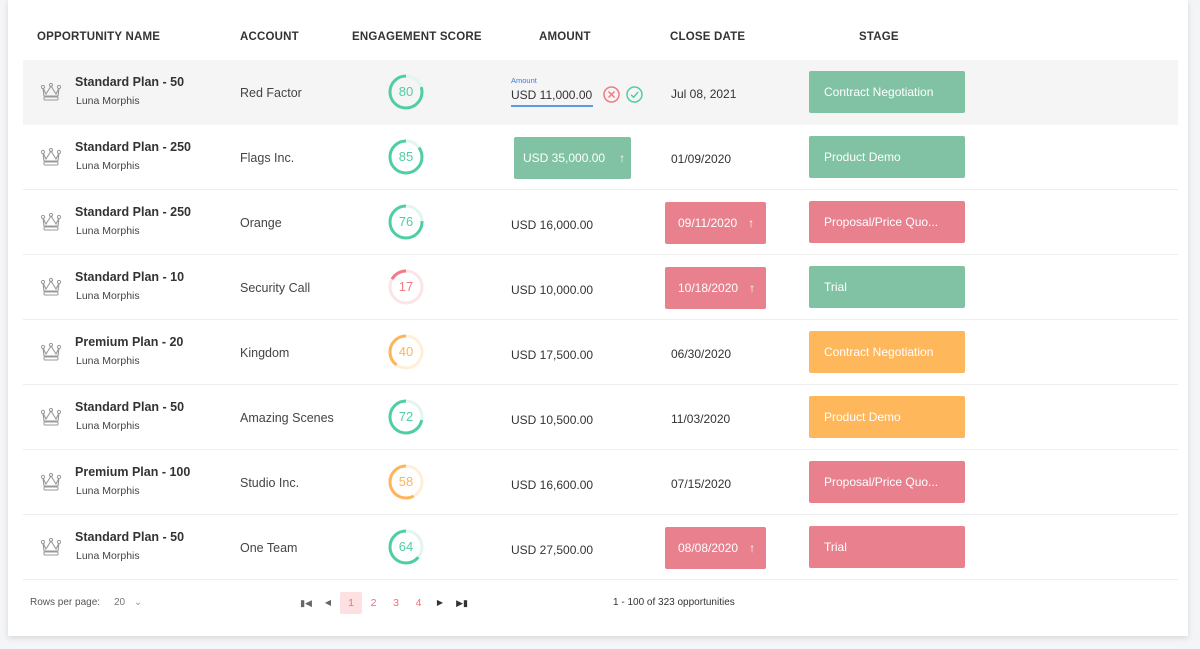 Image resolution: width=1200 pixels, height=649 pixels. Describe the element at coordinates (565, 37) in the screenshot. I see `header-amount: AMOUNT` at that location.